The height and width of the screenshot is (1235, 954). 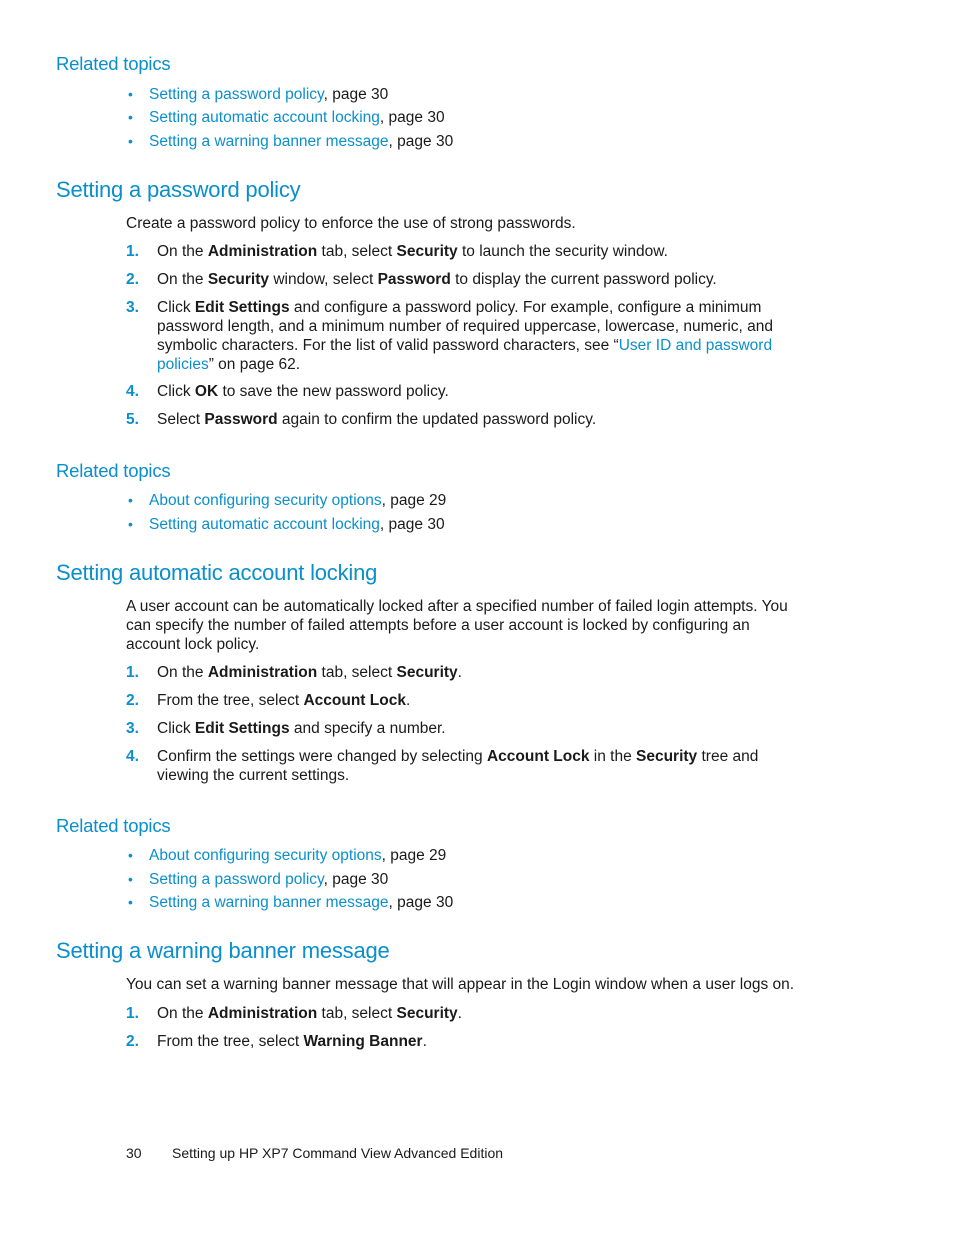 I want to click on step-item: 2. From the tree, select Warning Banner., so click(x=466, y=1041).